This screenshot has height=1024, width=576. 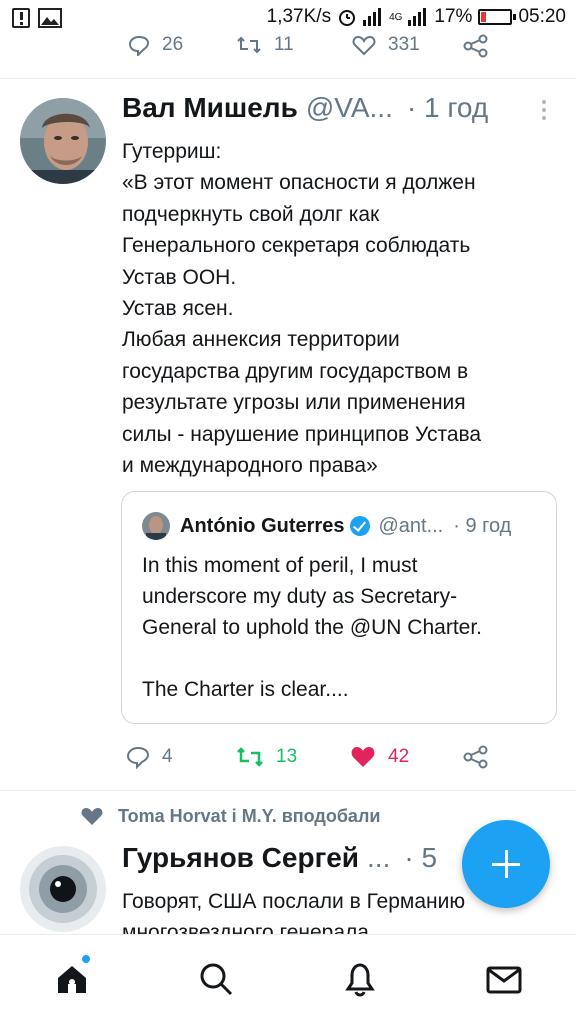 What do you see at coordinates (360, 526) in the screenshot?
I see `verified-badge-icon` at bounding box center [360, 526].